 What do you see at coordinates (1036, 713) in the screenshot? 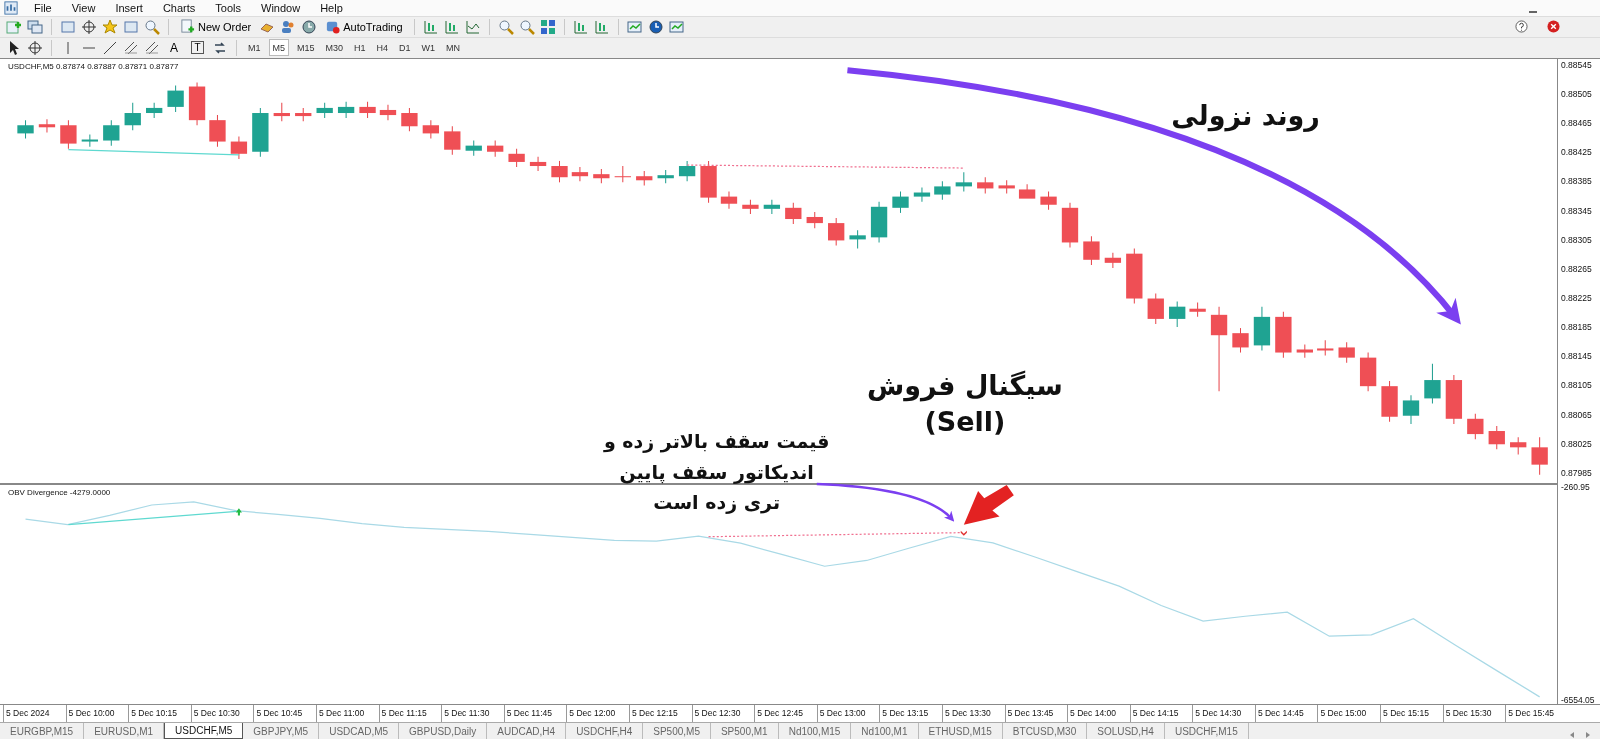
I see `time-label: 5 Dec 13:45` at bounding box center [1036, 713].